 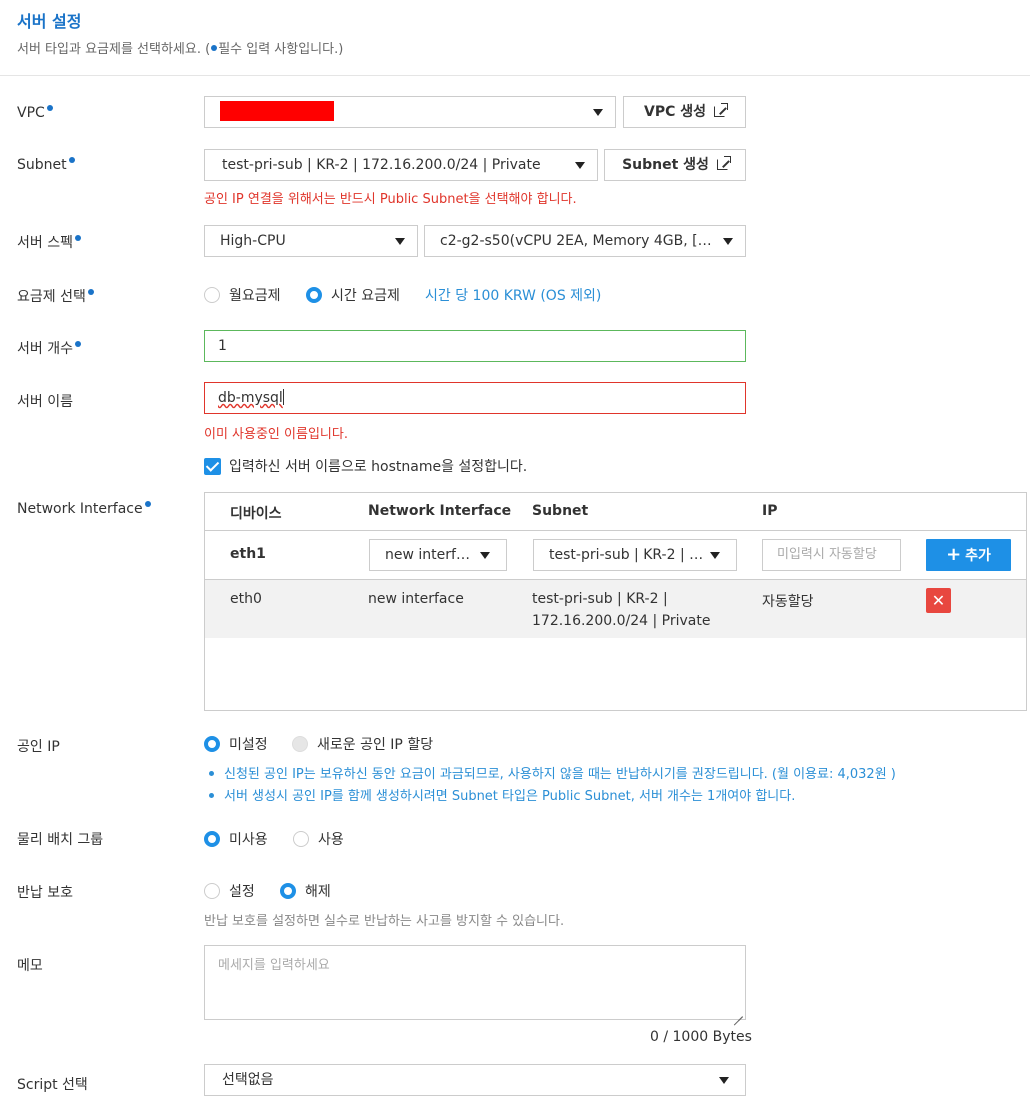 I want to click on memo-byte-counter: 0 / 1000 Bytes, so click(x=701, y=1037).